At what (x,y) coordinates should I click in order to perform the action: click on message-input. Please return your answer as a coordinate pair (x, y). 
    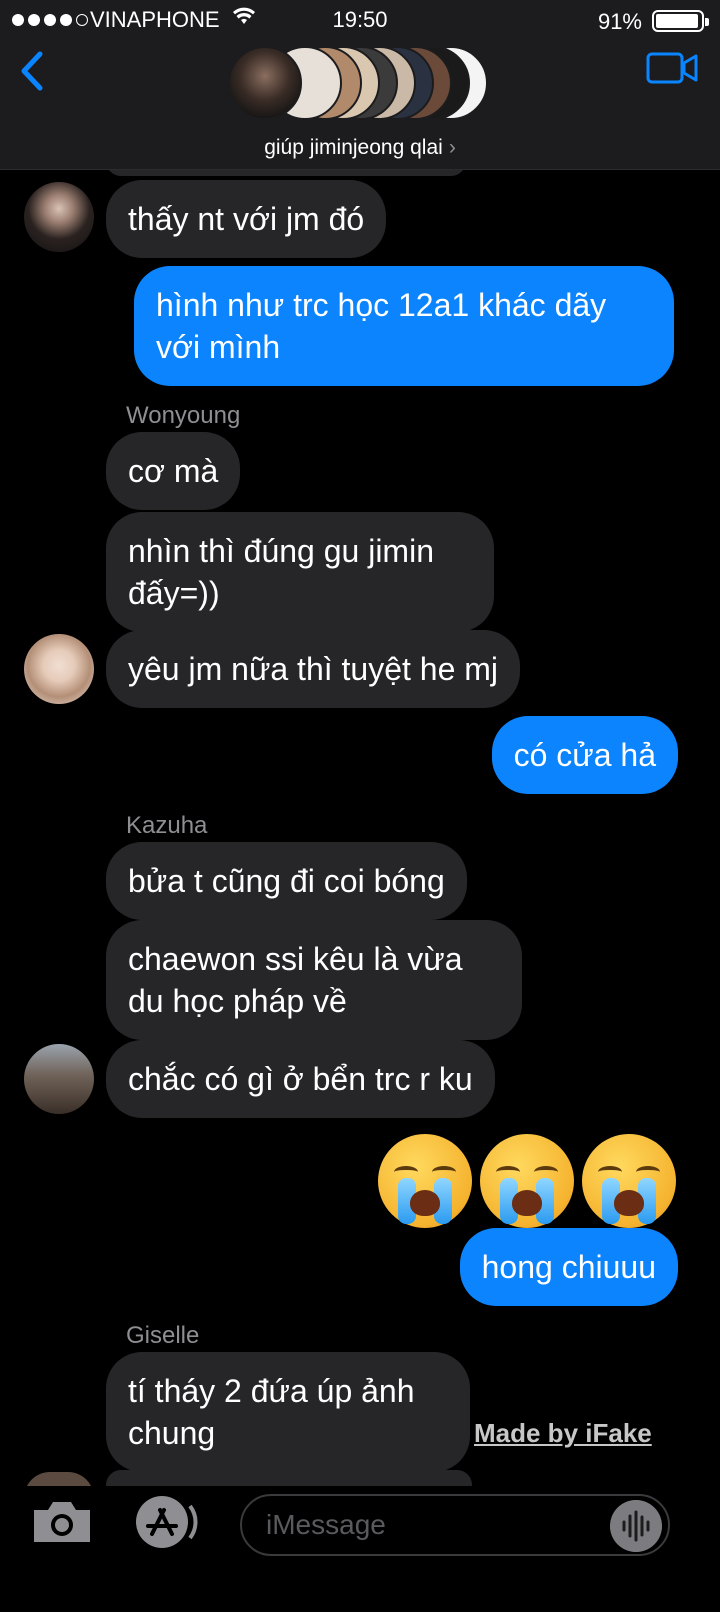
    Looking at the image, I should click on (455, 1525).